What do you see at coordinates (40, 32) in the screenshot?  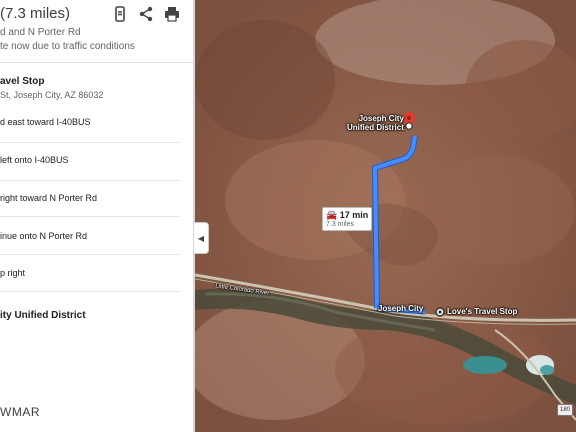 I see `route-via: d and N Porter Rd` at bounding box center [40, 32].